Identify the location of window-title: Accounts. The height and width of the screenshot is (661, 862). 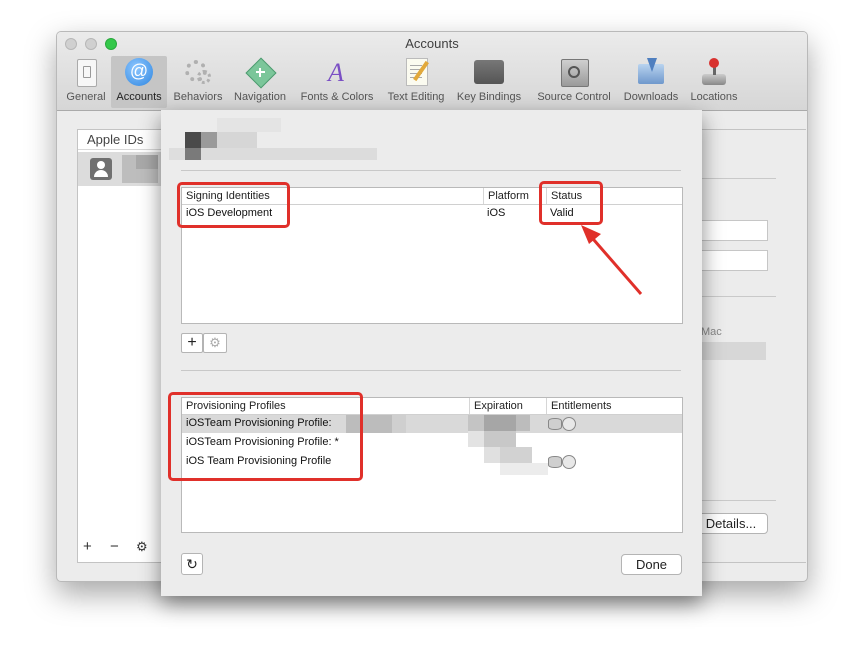
(432, 43).